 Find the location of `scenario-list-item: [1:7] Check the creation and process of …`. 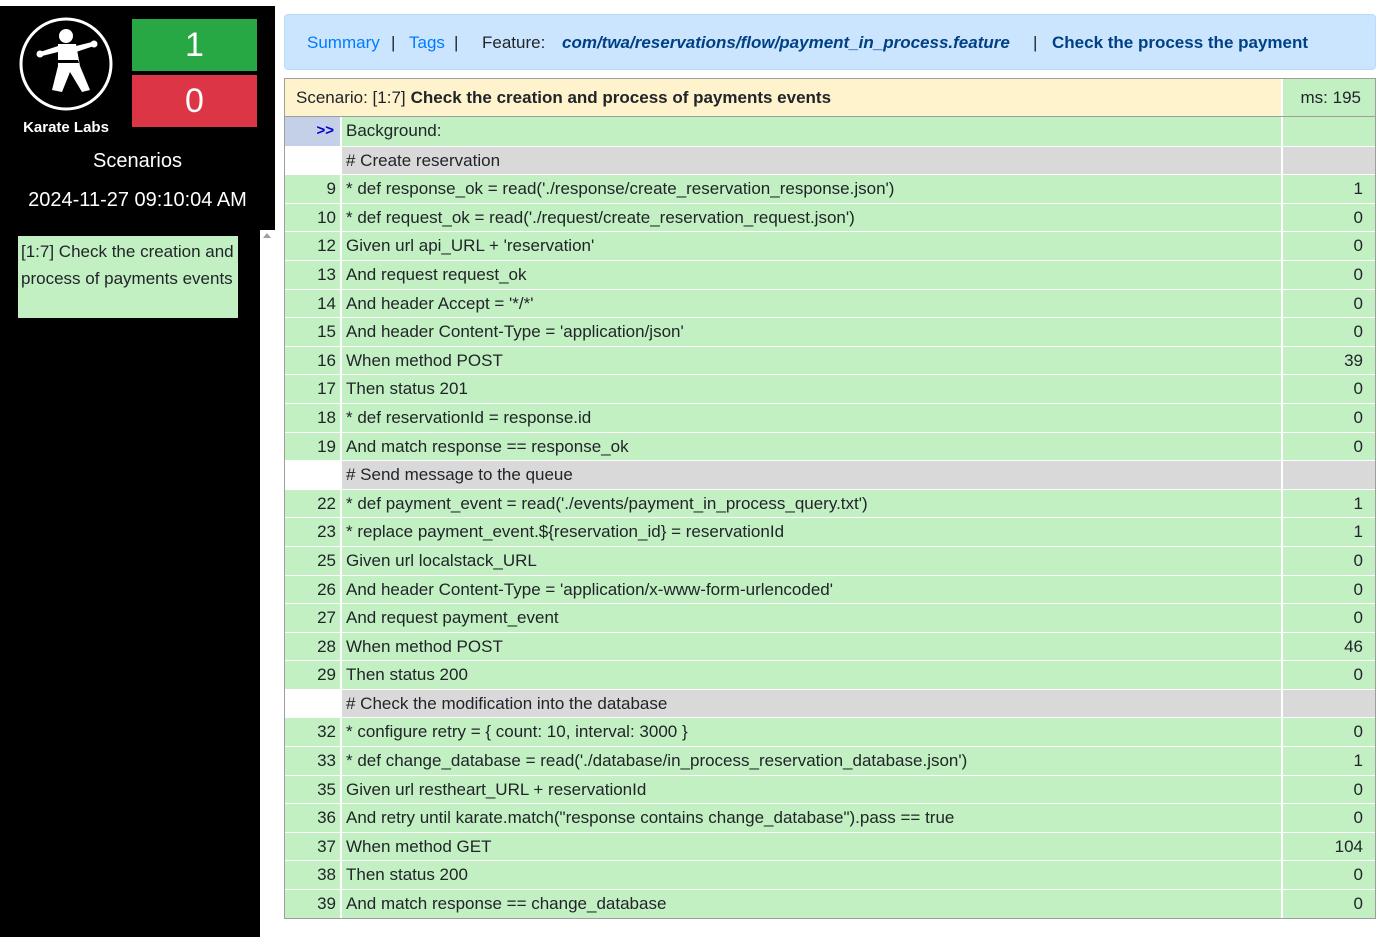

scenario-list-item: [1:7] Check the creation and process of … is located at coordinates (128, 277).